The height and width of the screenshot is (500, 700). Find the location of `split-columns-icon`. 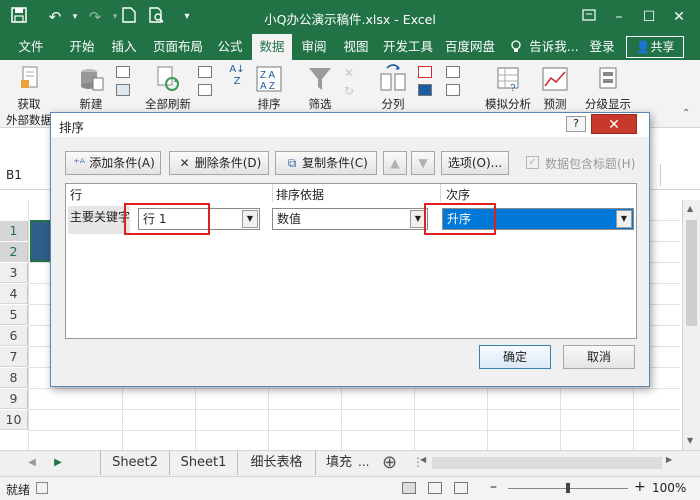

split-columns-icon is located at coordinates (393, 79).